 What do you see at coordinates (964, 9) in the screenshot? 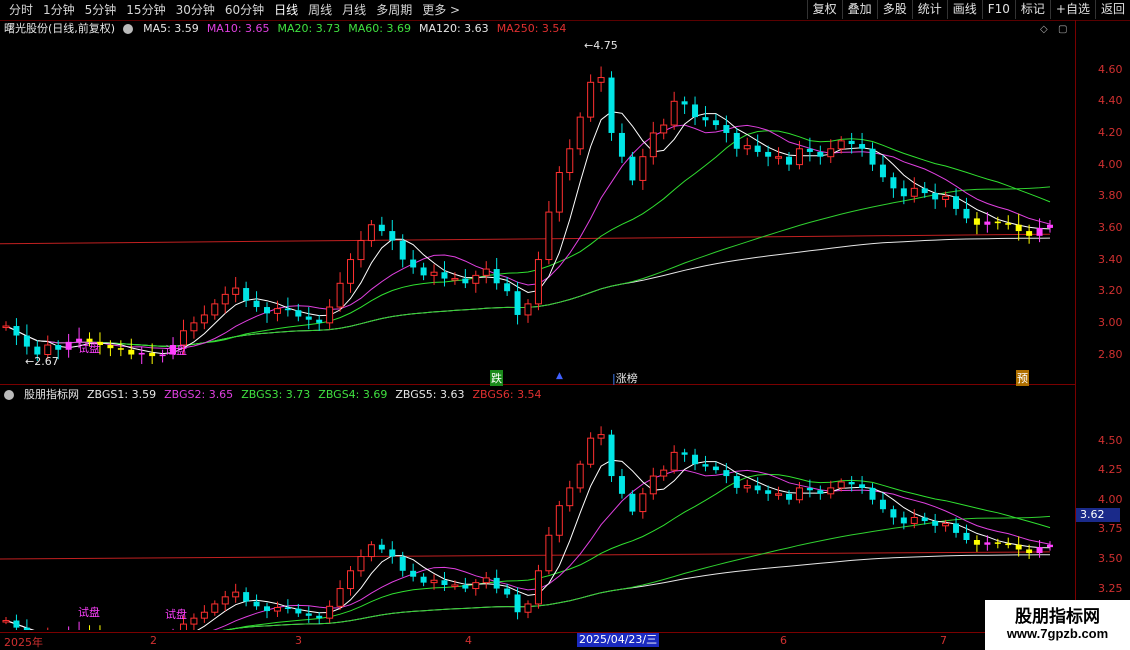
I see `toolbar-button-4: 画线` at bounding box center [964, 9].